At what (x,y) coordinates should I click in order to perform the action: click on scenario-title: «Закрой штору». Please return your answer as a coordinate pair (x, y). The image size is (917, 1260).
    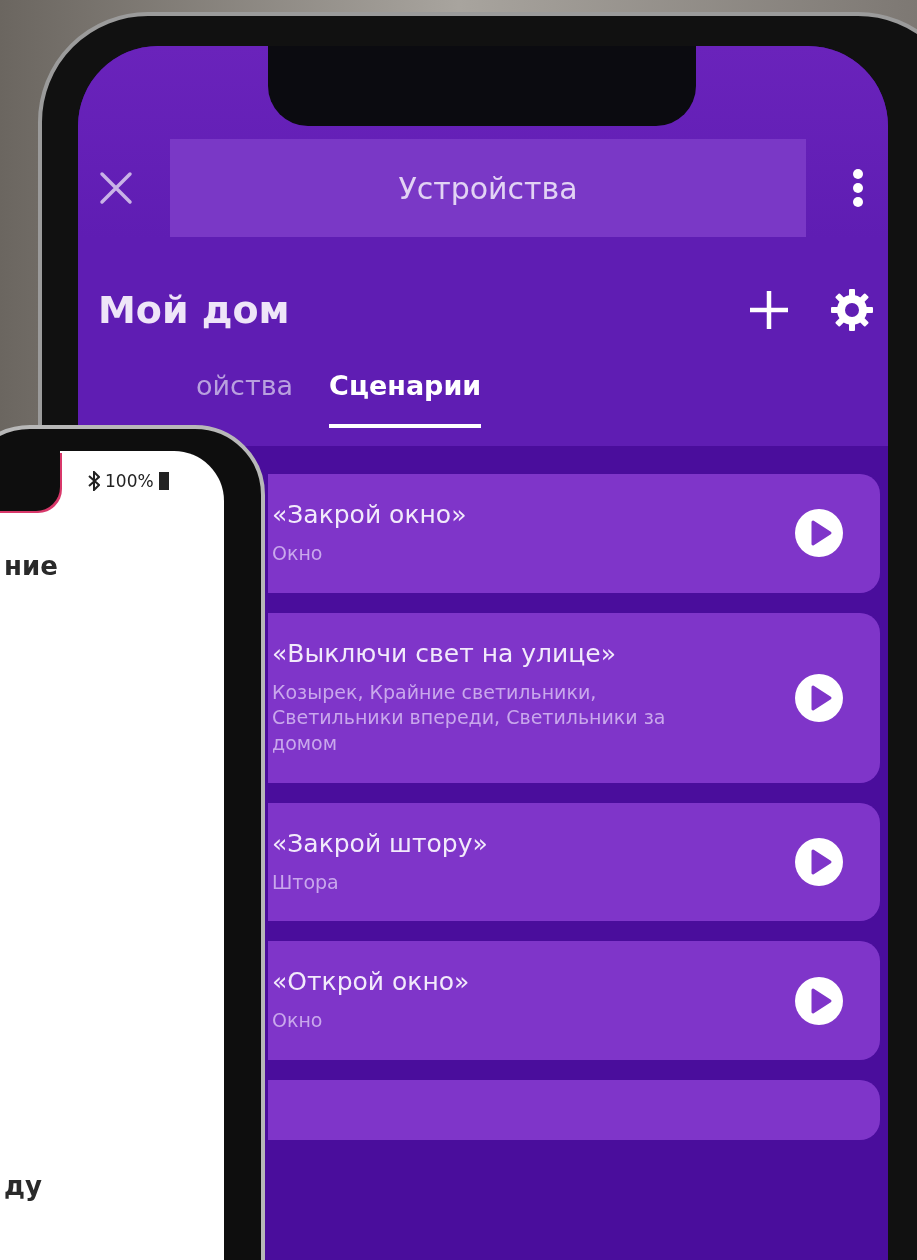
    Looking at the image, I should click on (380, 843).